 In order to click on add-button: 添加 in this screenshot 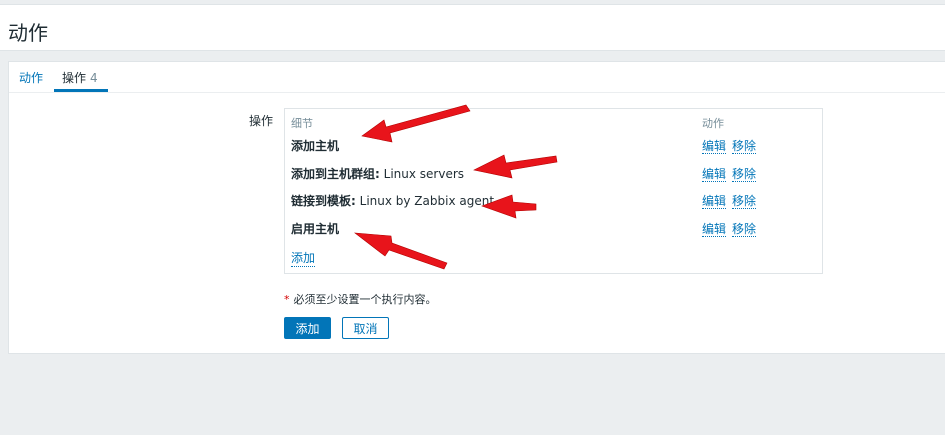, I will do `click(307, 328)`.